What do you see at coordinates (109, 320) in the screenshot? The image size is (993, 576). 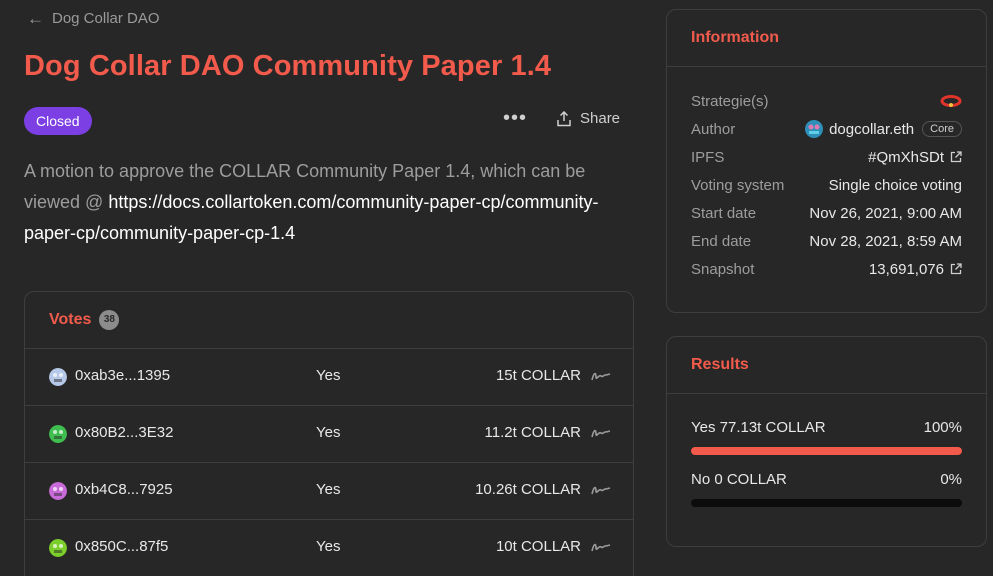 I see `votes-count-badge: 38` at bounding box center [109, 320].